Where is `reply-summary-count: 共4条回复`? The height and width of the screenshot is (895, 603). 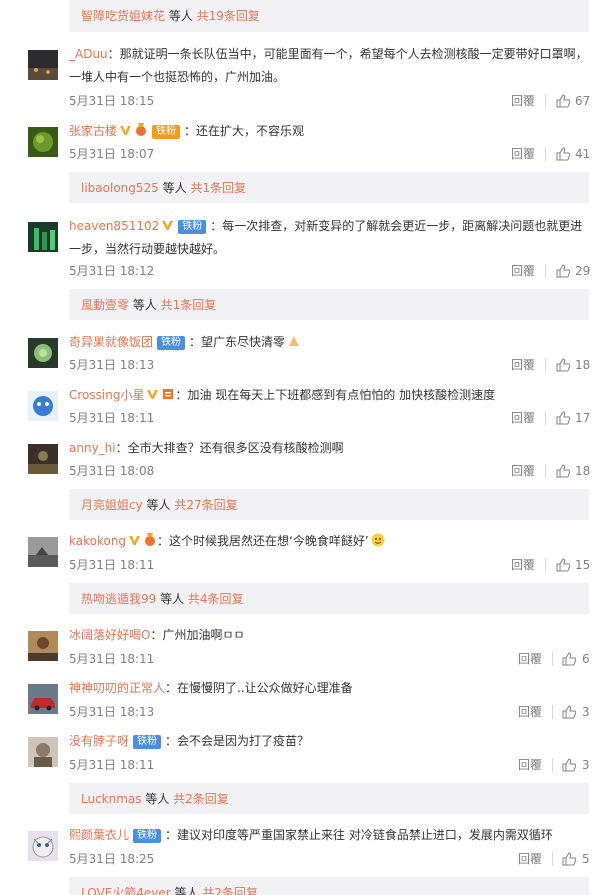 reply-summary-count: 共4条回复 is located at coordinates (216, 599).